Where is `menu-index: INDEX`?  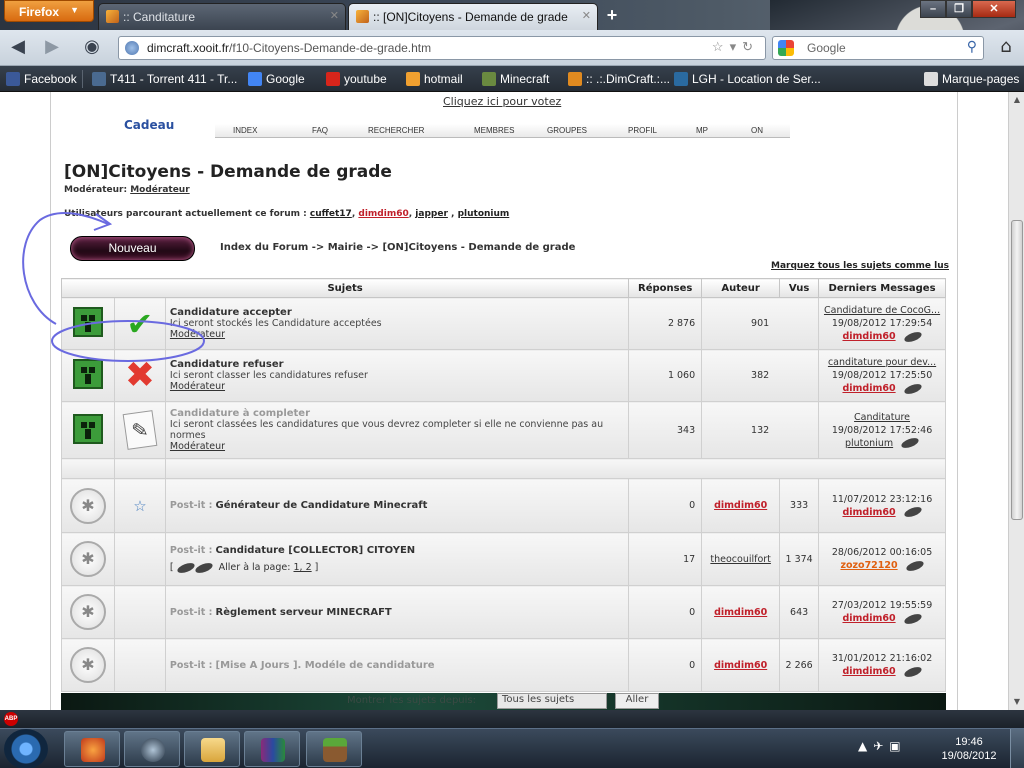
menu-index: INDEX is located at coordinates (245, 130).